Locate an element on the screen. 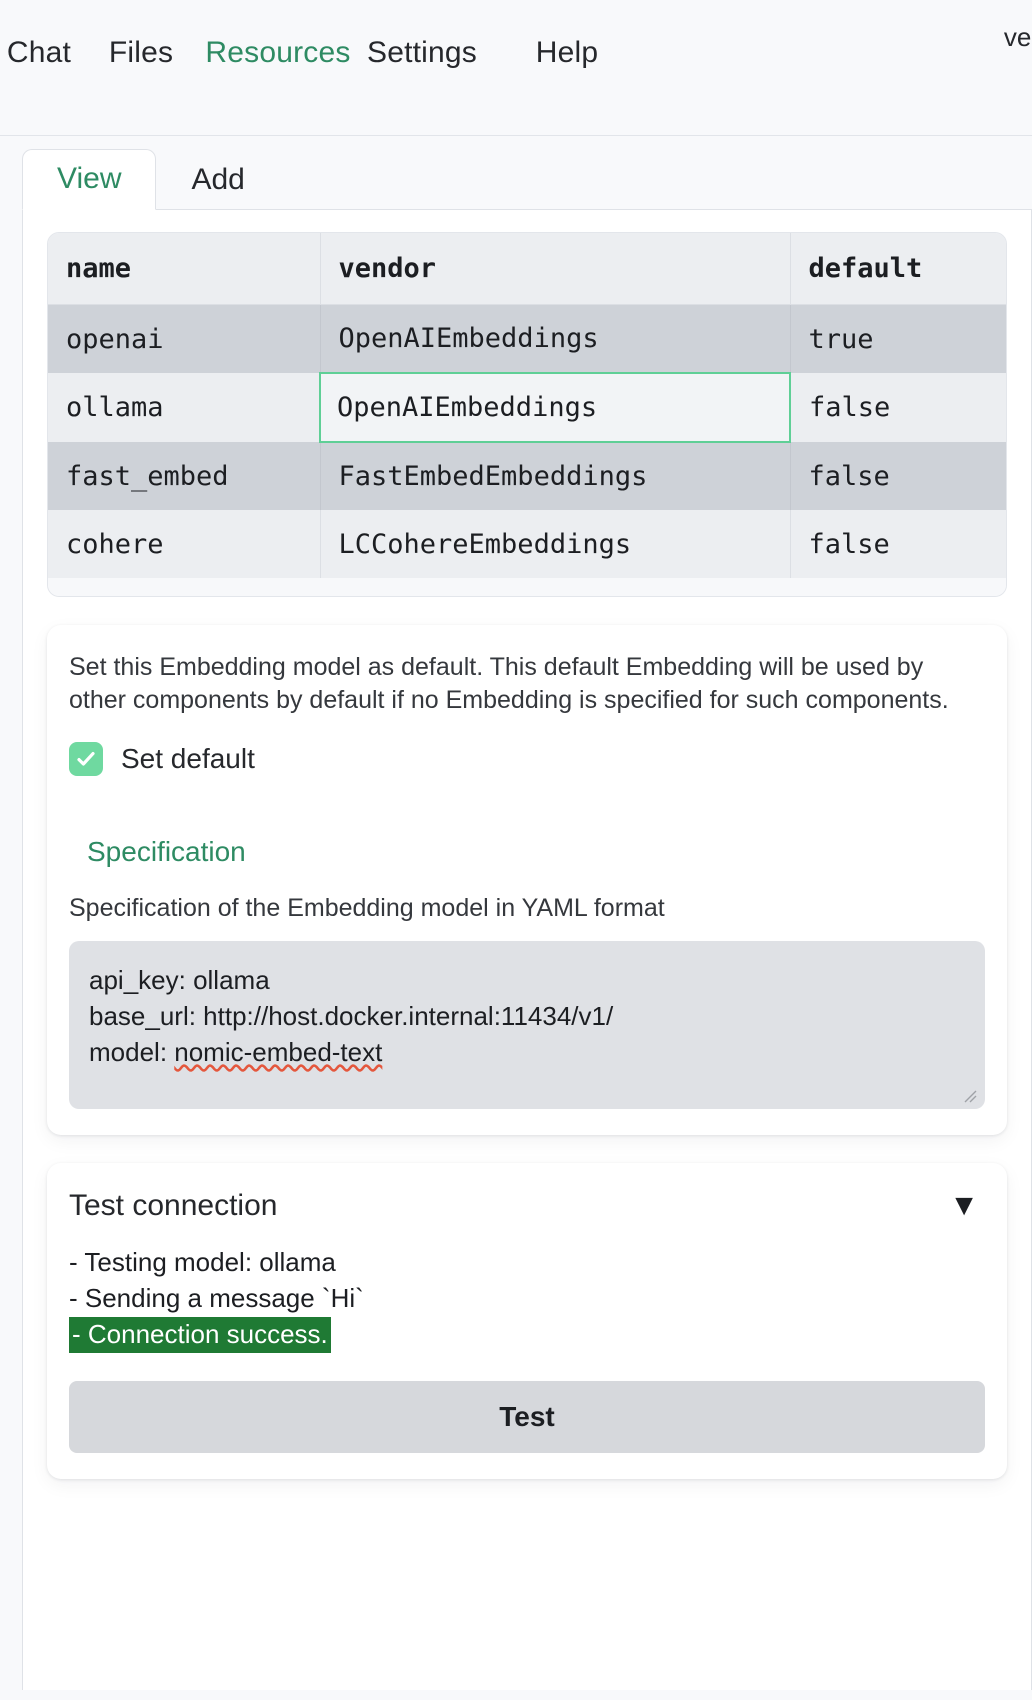 The width and height of the screenshot is (1032, 1700). nav-slot-chat: Chat is located at coordinates (39, 53).